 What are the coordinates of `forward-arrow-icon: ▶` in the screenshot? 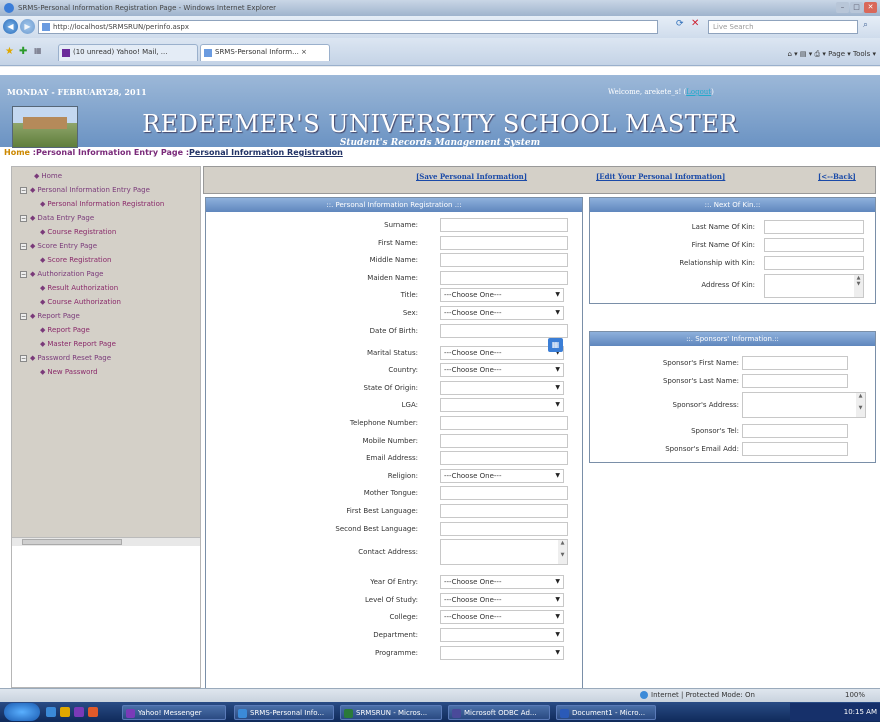 It's located at (27, 26).